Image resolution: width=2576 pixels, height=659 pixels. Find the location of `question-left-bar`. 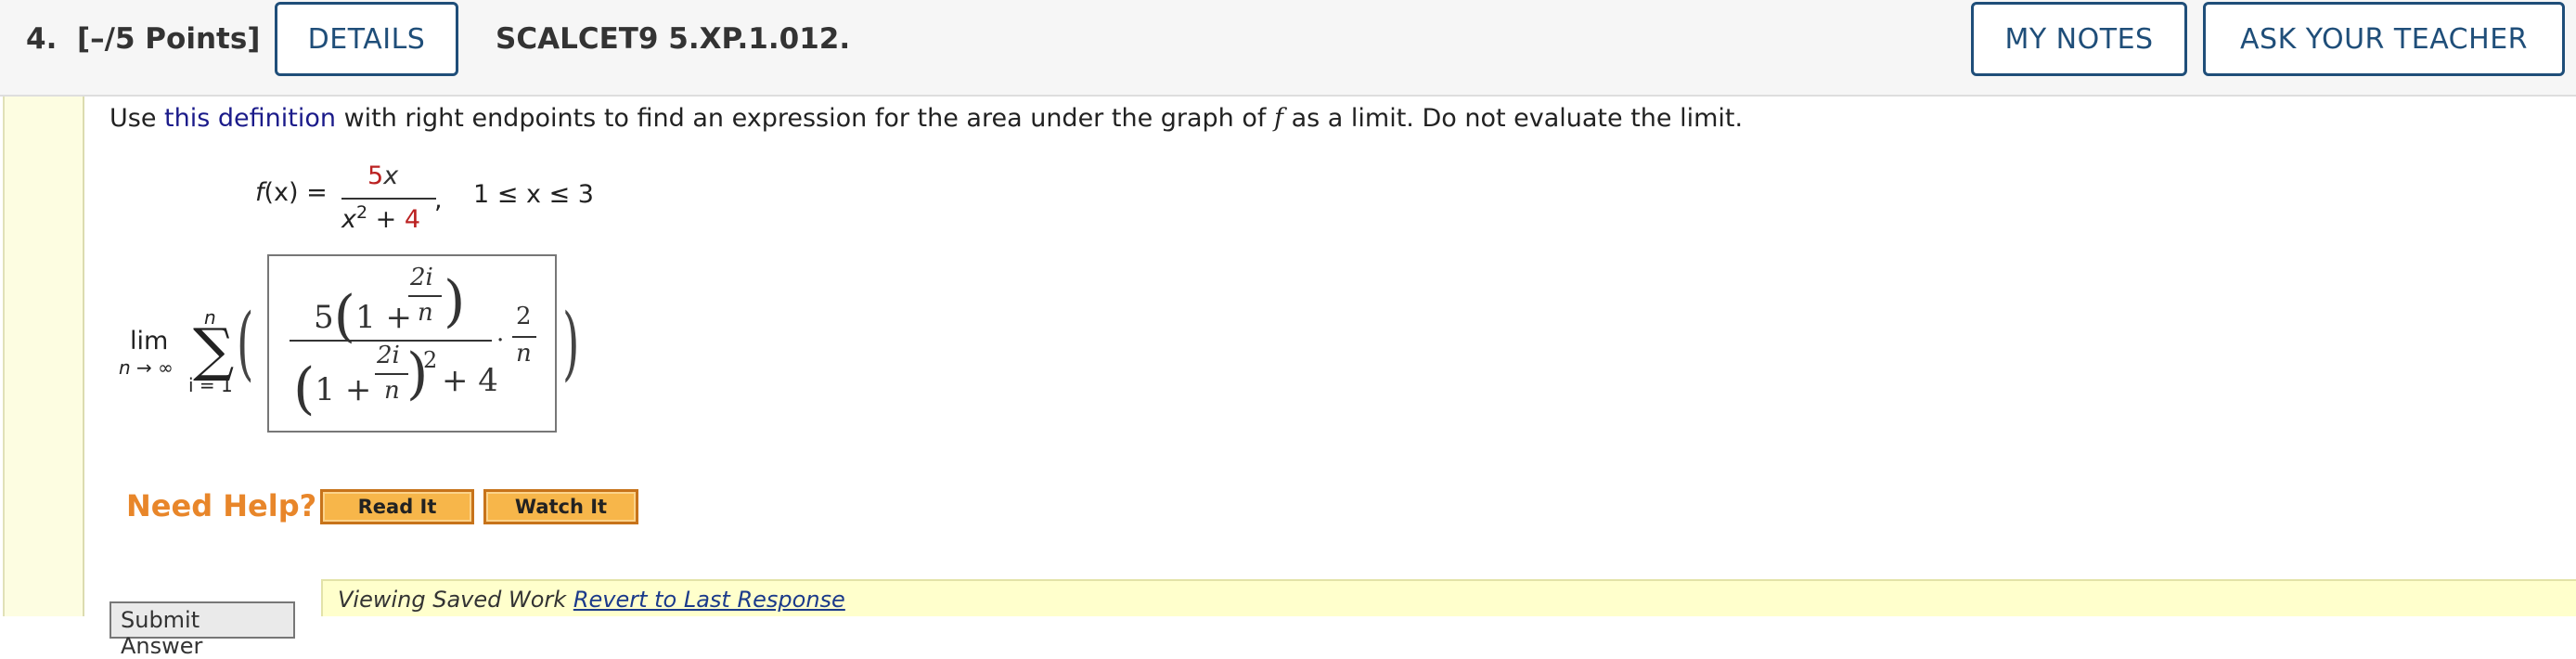

question-left-bar is located at coordinates (43, 356).